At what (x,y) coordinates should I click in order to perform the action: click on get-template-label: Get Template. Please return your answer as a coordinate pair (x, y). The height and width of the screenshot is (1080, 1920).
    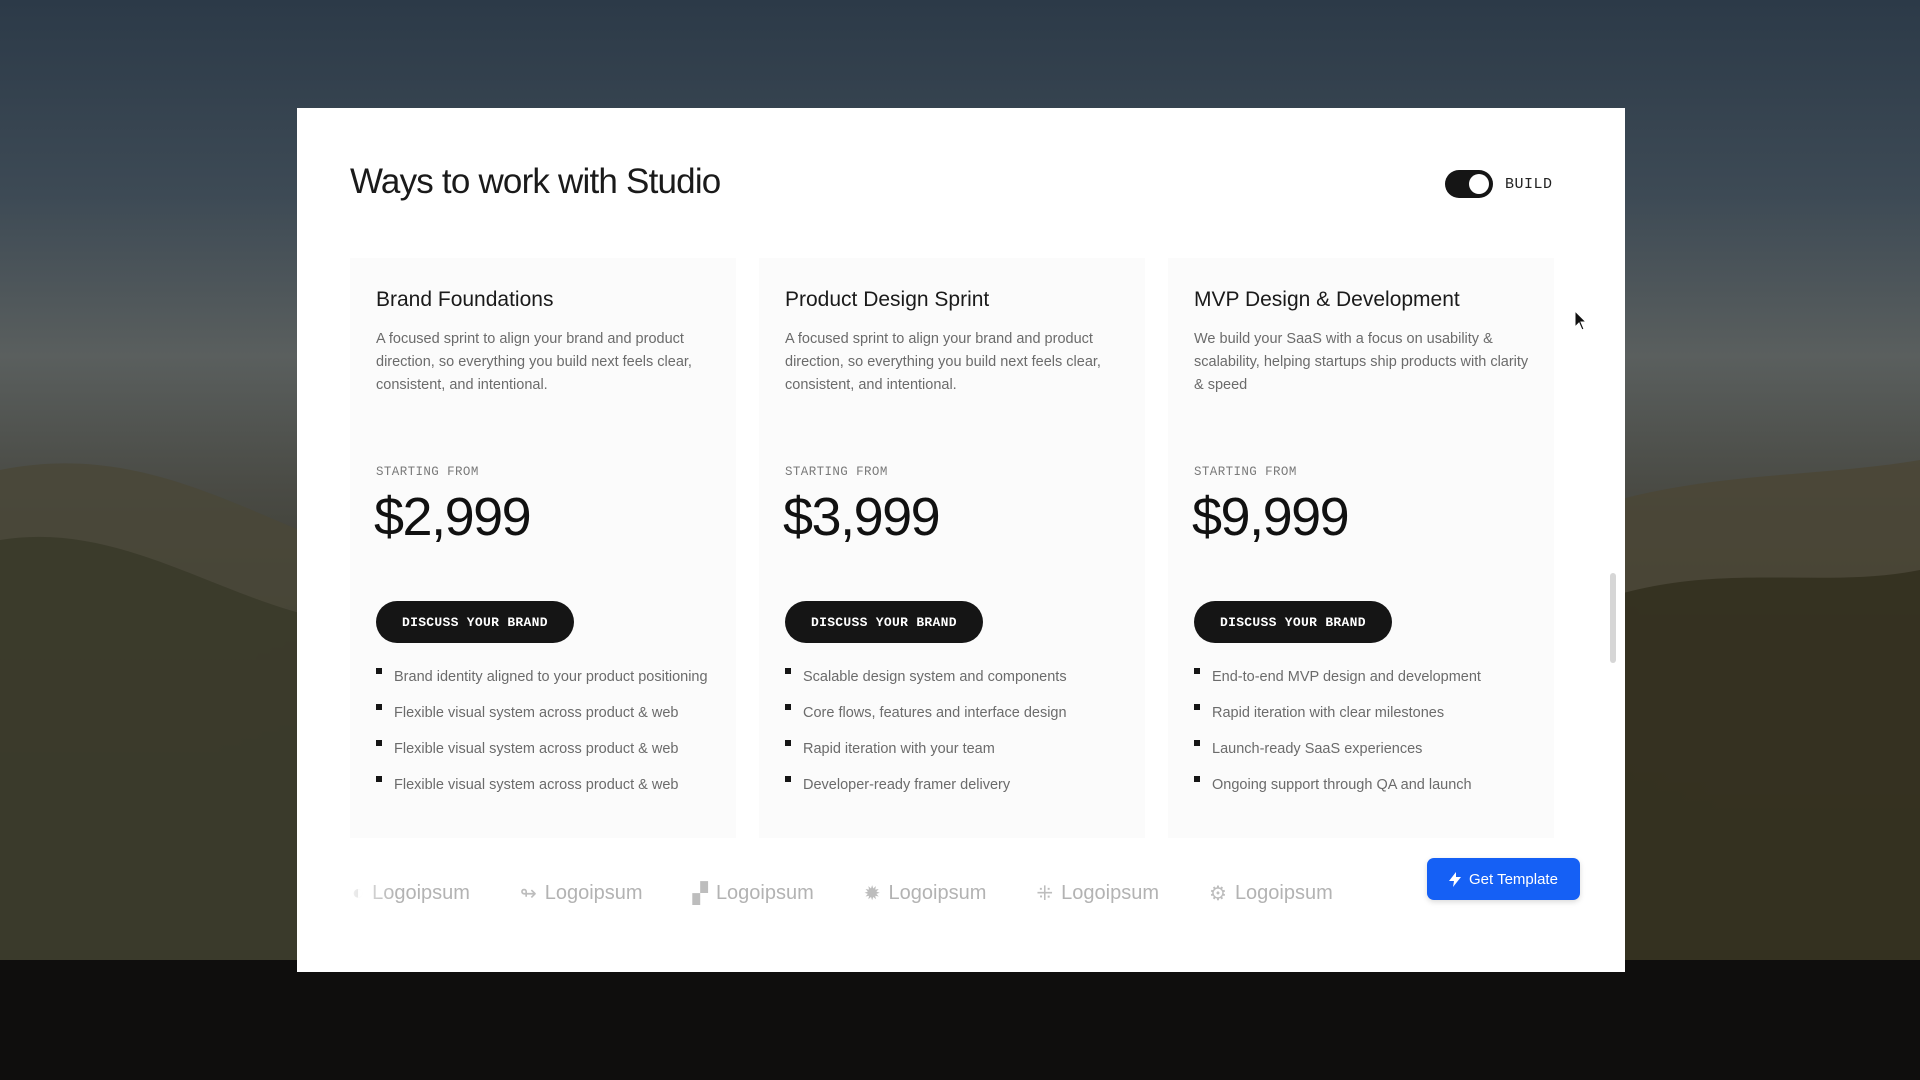
    Looking at the image, I should click on (1513, 879).